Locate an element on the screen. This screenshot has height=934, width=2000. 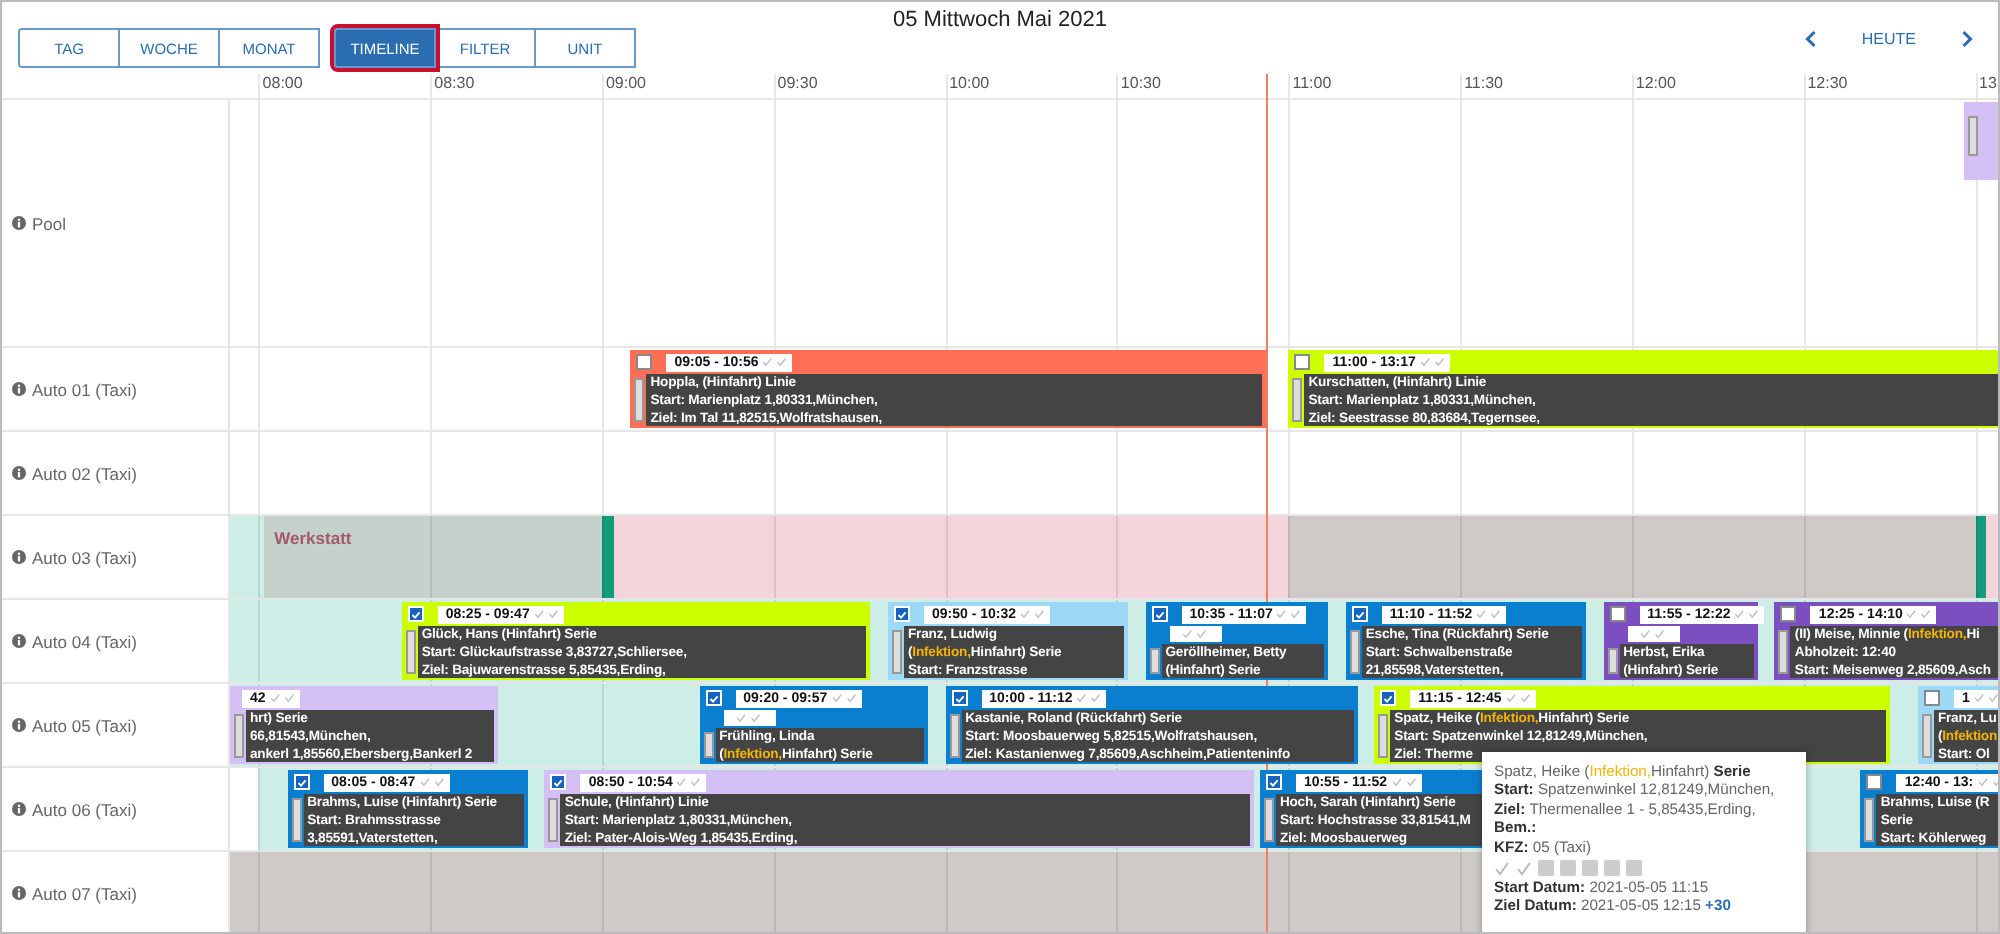
time-tick-label: 08:00 is located at coordinates (282, 83).